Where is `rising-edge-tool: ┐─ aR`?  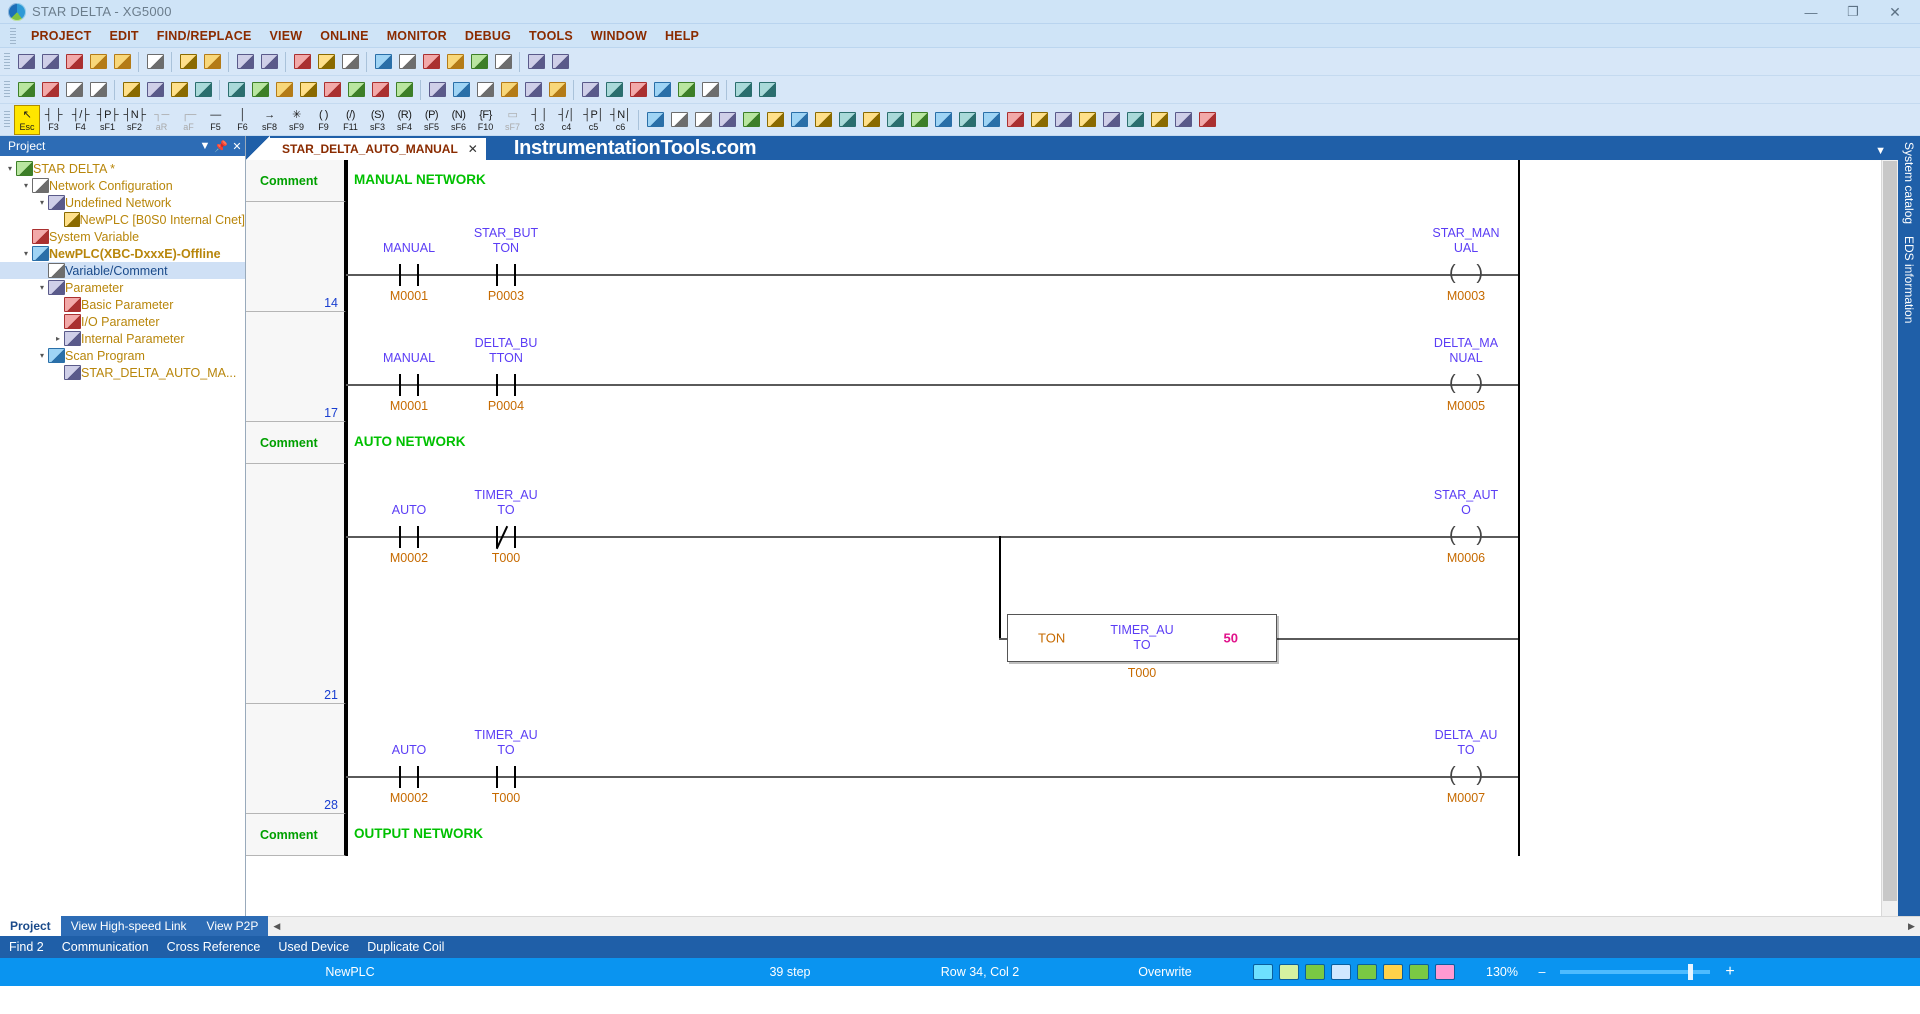
rising-edge-tool: ┐─ aR is located at coordinates (161, 120).